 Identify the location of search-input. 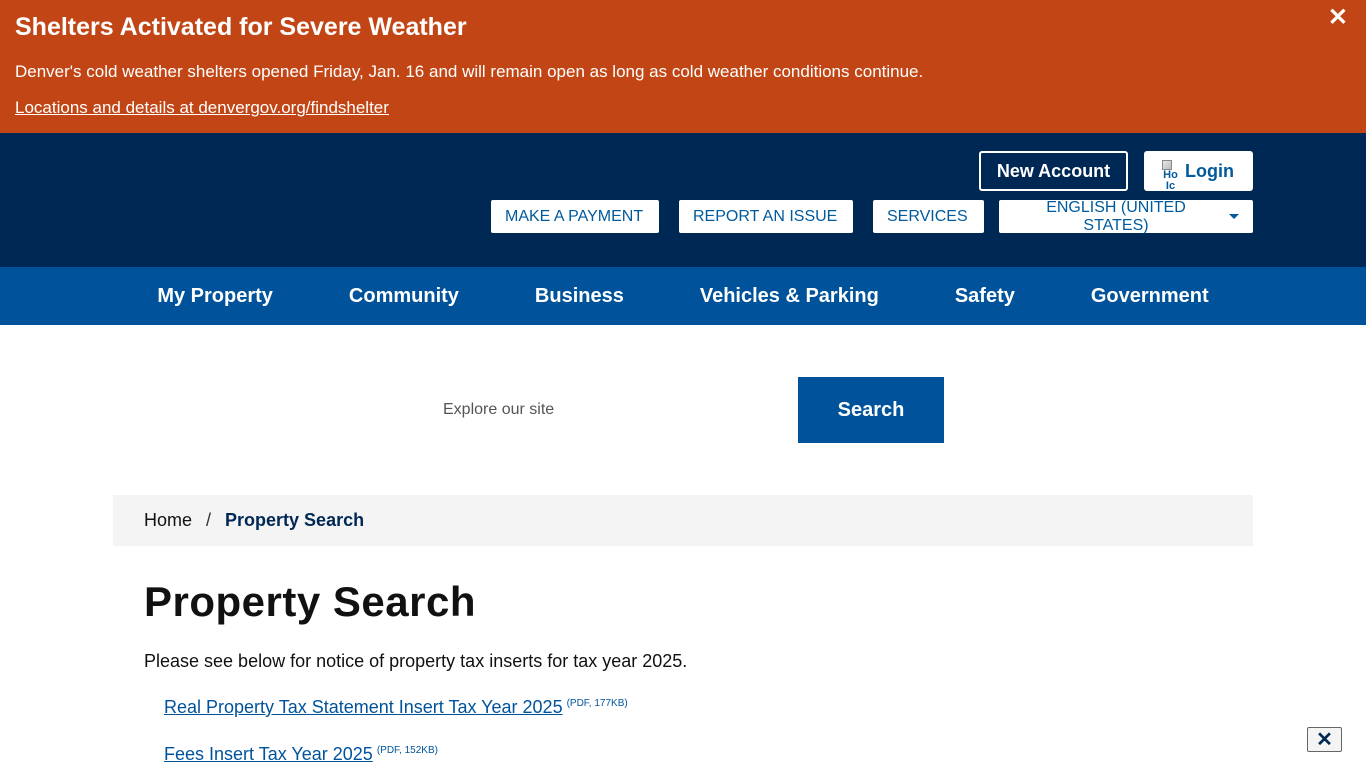
(613, 410).